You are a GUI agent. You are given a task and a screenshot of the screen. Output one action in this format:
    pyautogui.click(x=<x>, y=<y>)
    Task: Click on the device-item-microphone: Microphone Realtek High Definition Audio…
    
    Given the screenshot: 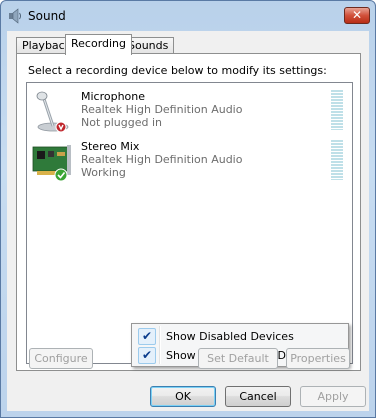 What is the action you would take?
    pyautogui.click(x=189, y=112)
    